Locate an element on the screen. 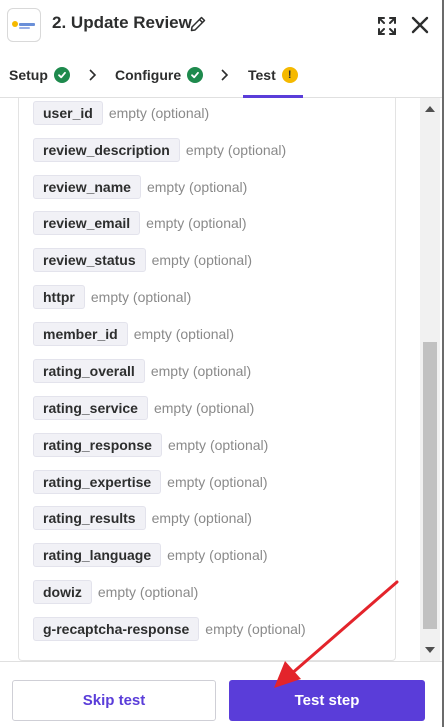 The image size is (444, 727). field-row: review_name empty (optional) is located at coordinates (140, 187).